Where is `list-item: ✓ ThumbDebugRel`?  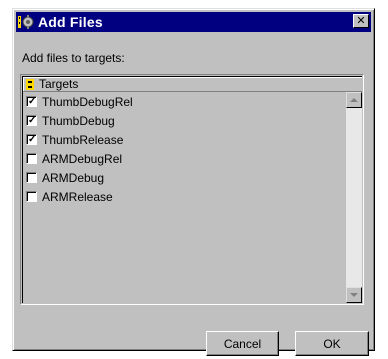 list-item: ✓ ThumbDebugRel is located at coordinates (183, 101).